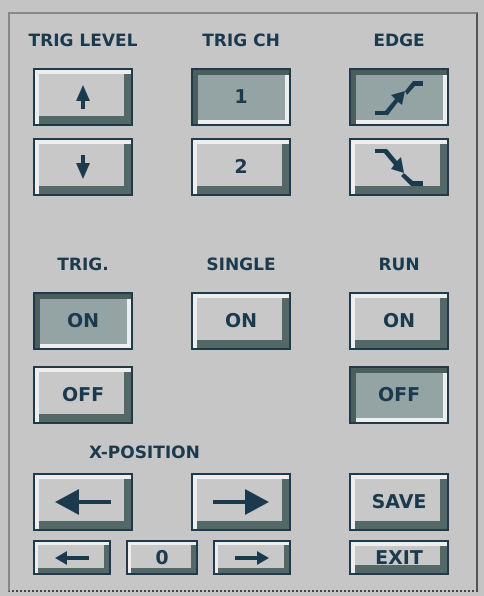 Image resolution: width=484 pixels, height=596 pixels. Describe the element at coordinates (241, 97) in the screenshot. I see `toggle-button: 1` at that location.